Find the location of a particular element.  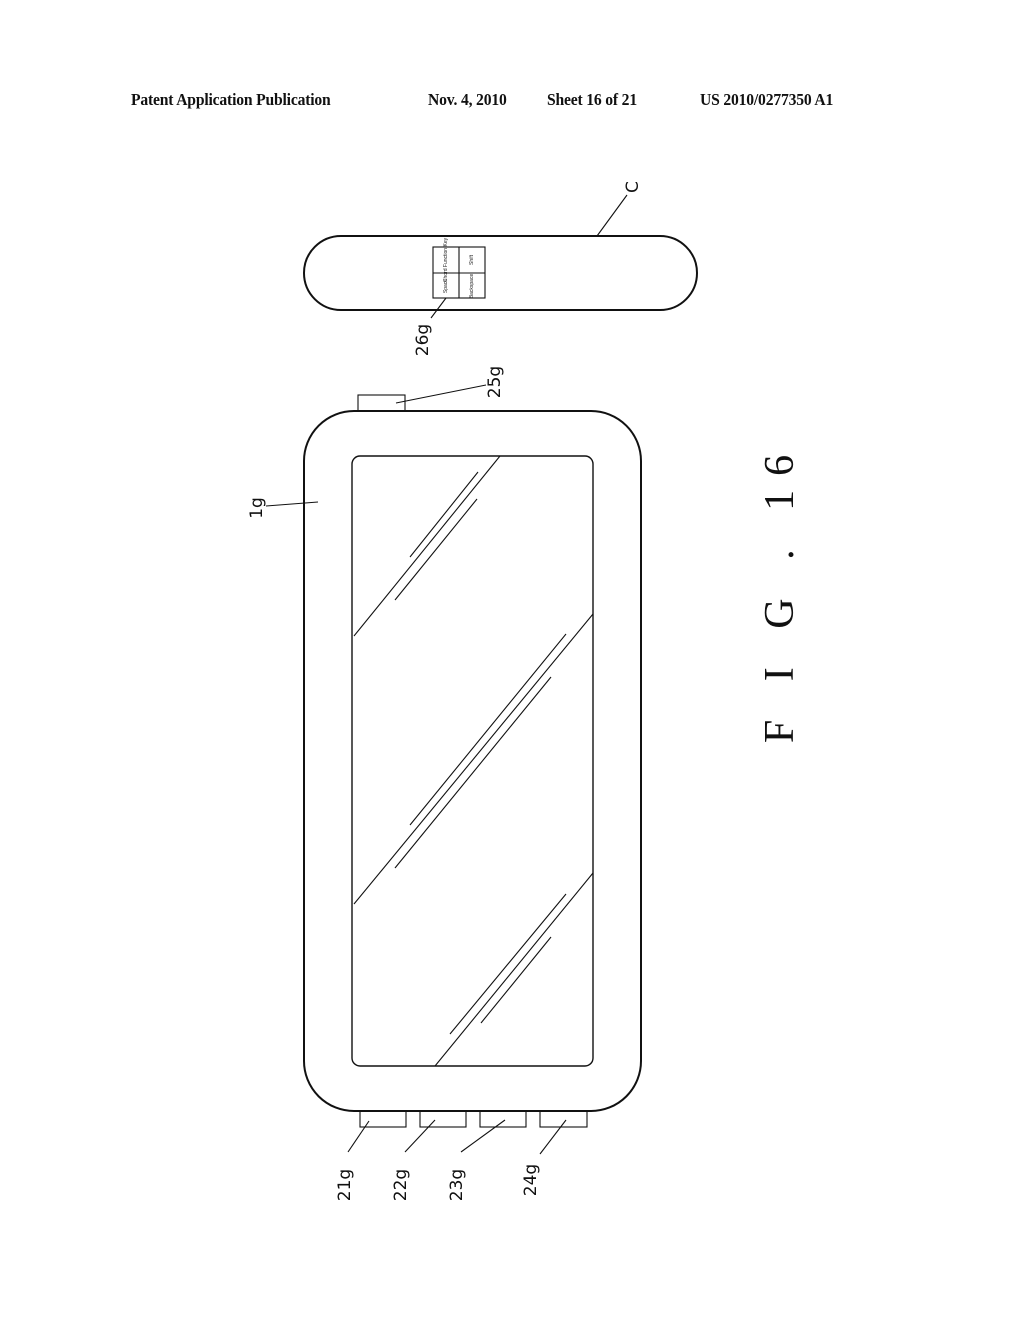

leader-21g is located at coordinates (358, 1136).